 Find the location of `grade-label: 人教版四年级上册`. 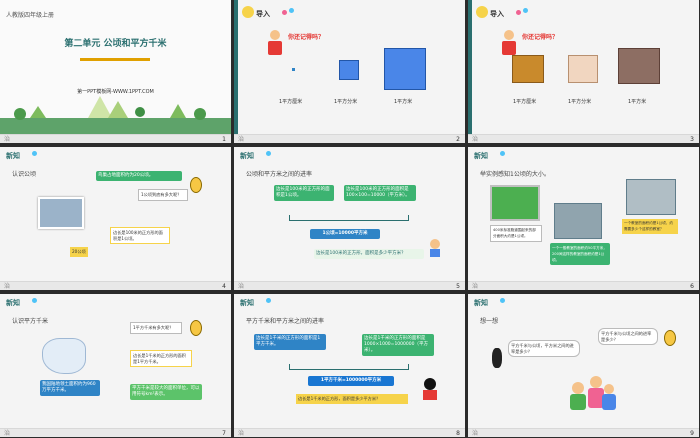

grade-label: 人教版四年级上册 is located at coordinates (30, 15).